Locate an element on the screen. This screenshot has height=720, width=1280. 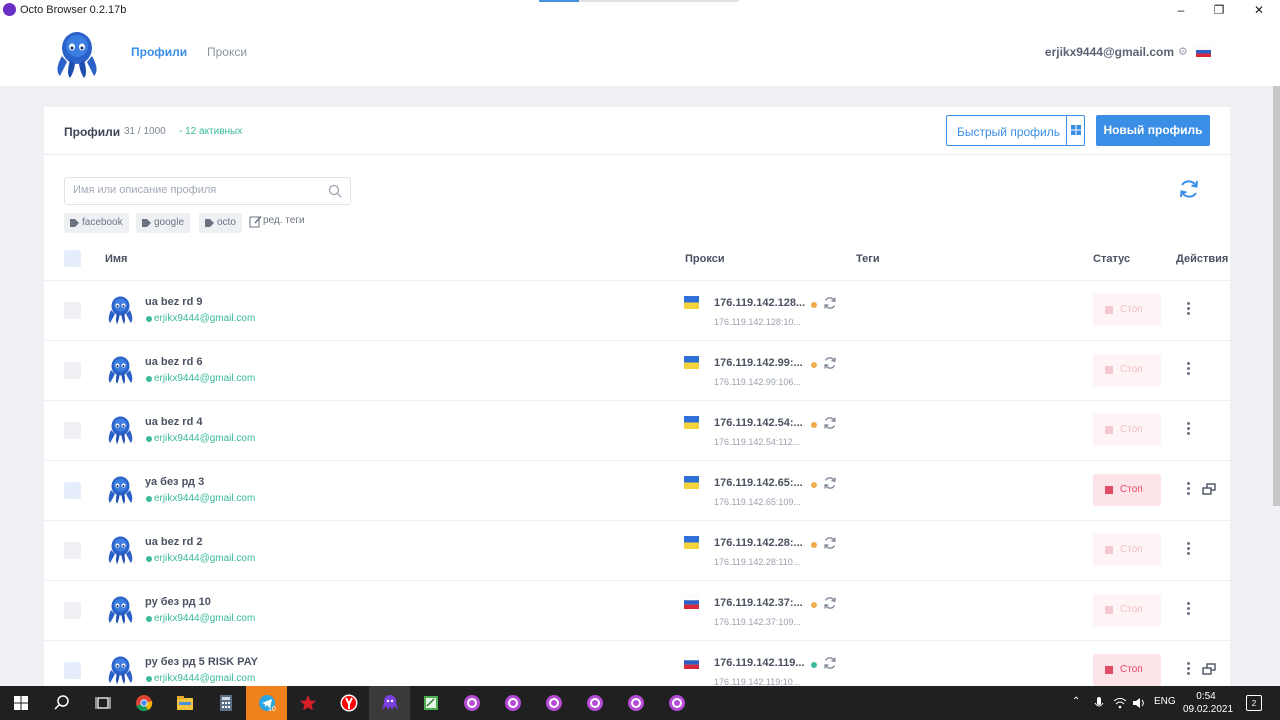
edit-tags-button: ред. теги is located at coordinates (277, 221).